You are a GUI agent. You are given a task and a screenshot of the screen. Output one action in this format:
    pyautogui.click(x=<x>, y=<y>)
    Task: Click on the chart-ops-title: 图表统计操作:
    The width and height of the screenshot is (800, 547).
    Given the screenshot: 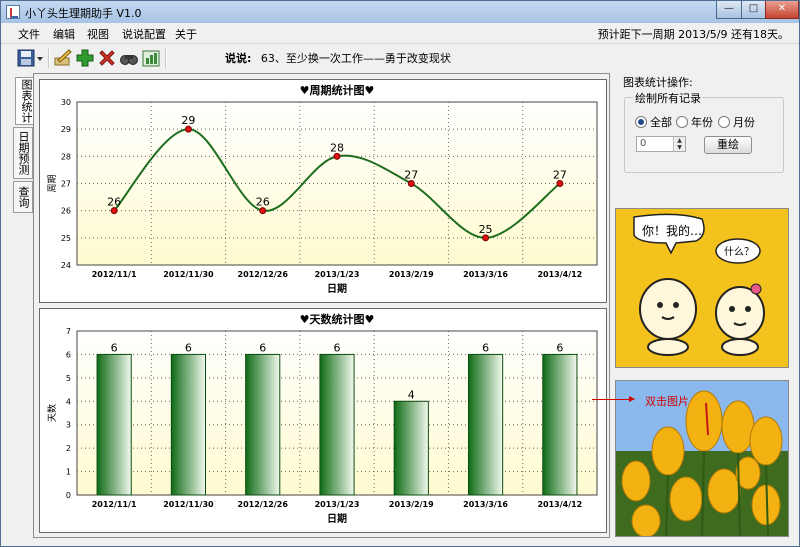 What is the action you would take?
    pyautogui.click(x=658, y=82)
    